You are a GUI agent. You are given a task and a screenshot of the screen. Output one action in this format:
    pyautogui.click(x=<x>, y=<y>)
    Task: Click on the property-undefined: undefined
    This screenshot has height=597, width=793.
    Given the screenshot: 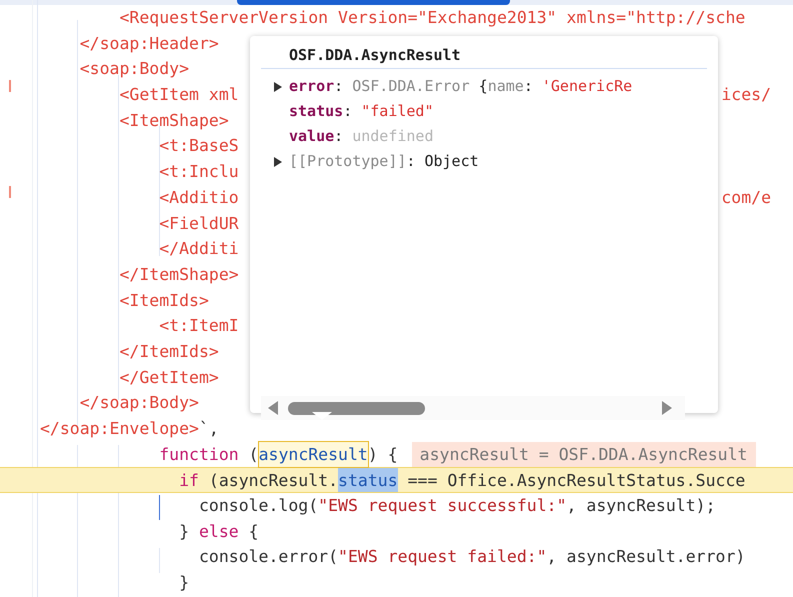 What is the action you would take?
    pyautogui.click(x=393, y=136)
    